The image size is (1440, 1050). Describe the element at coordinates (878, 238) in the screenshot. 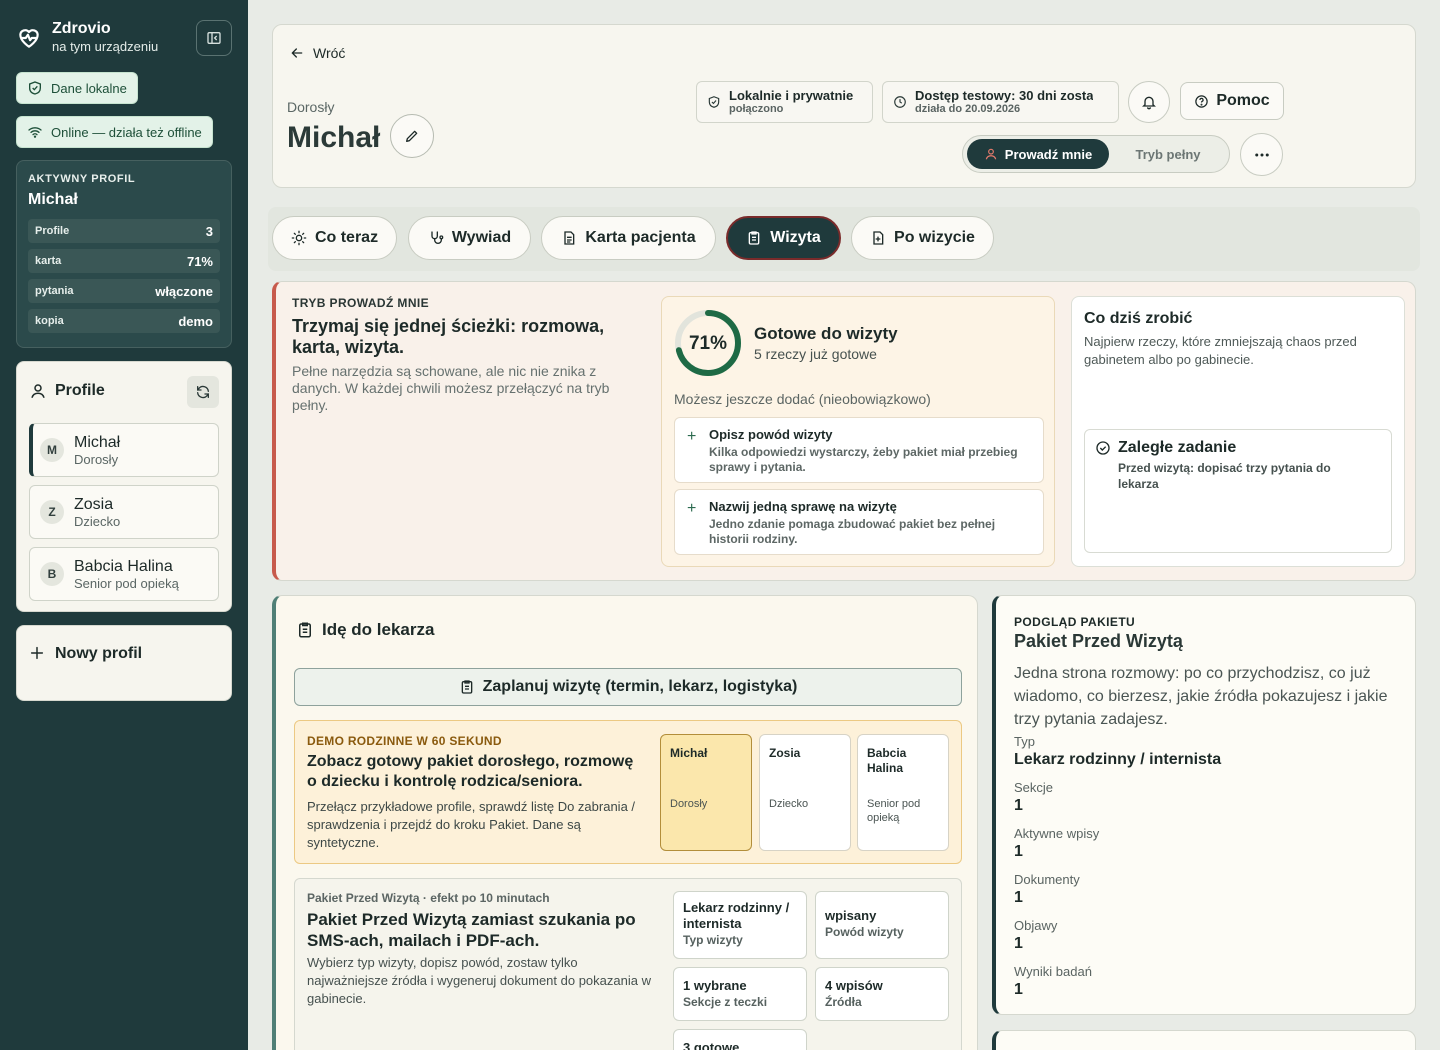

I see `file-plus-icon` at that location.